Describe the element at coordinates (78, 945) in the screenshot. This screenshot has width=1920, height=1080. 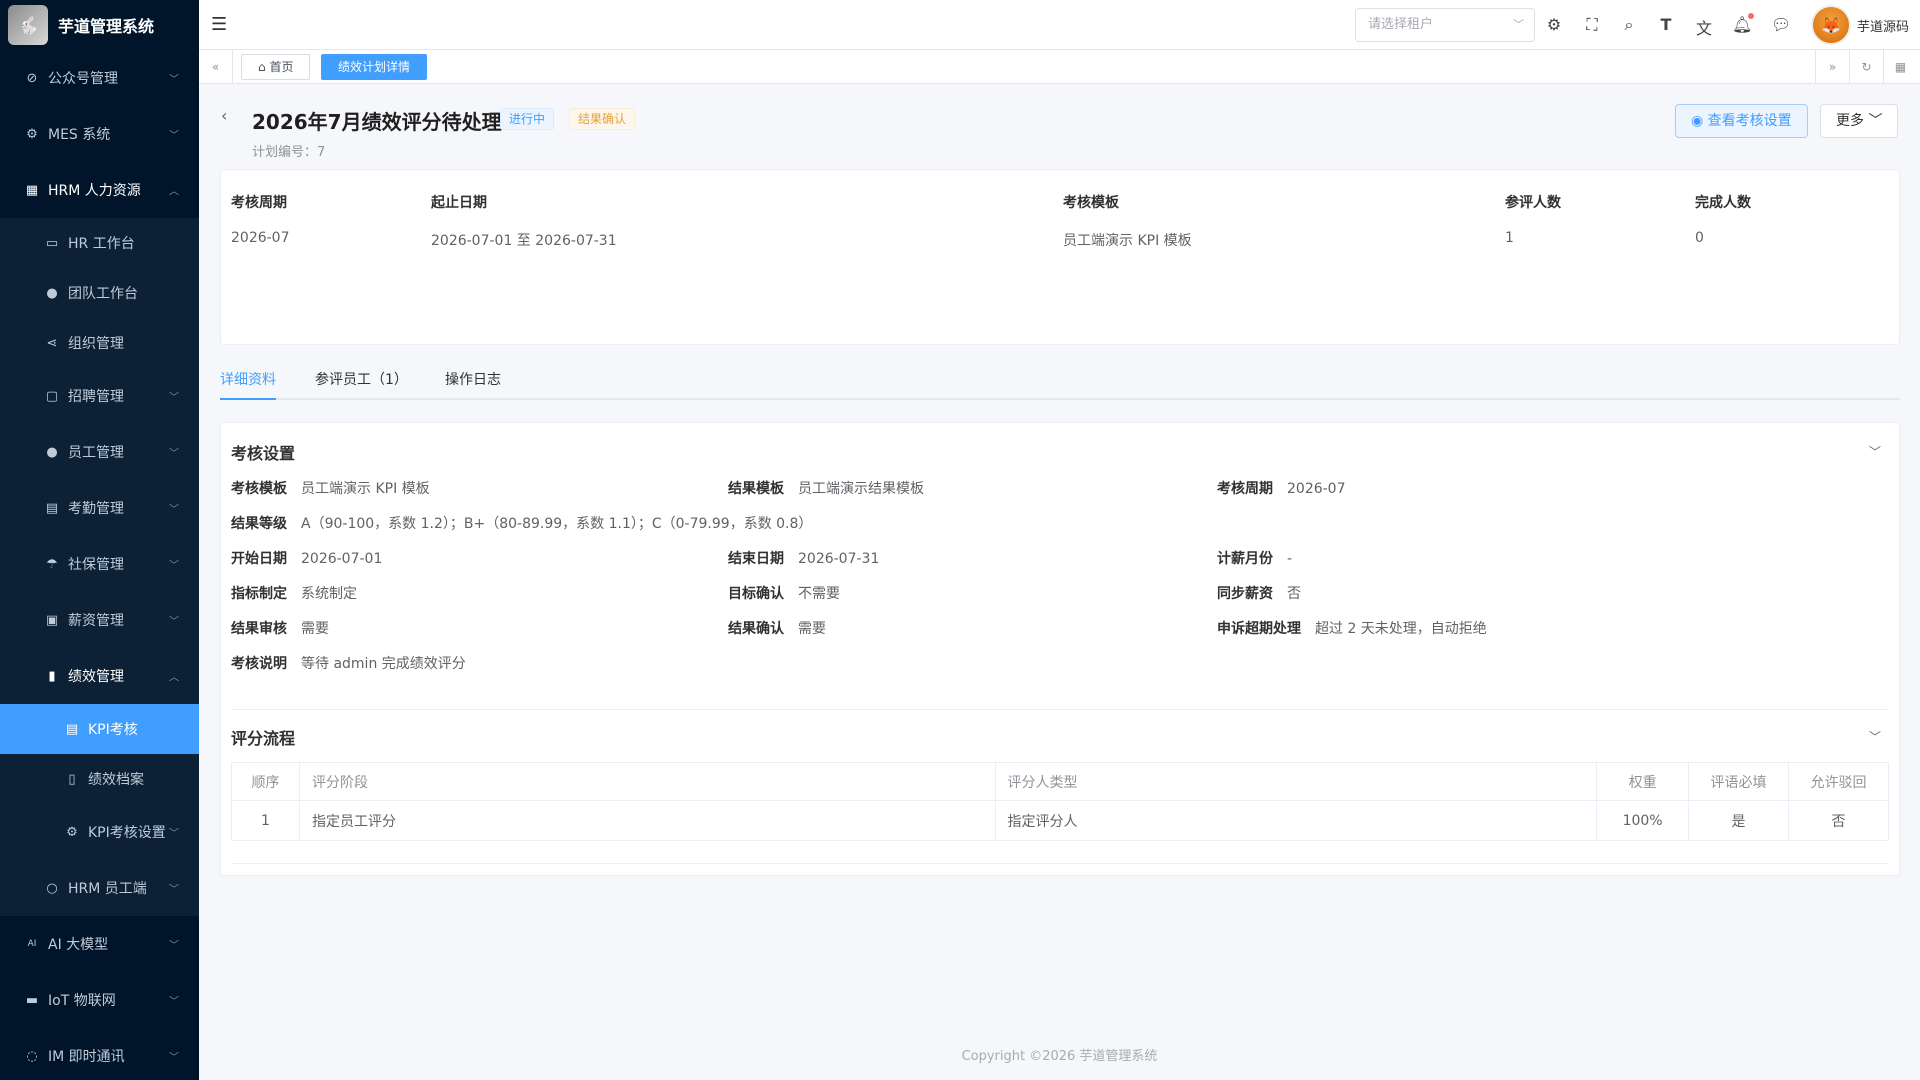
I see `sidebar-item-label: AI 大模型` at that location.